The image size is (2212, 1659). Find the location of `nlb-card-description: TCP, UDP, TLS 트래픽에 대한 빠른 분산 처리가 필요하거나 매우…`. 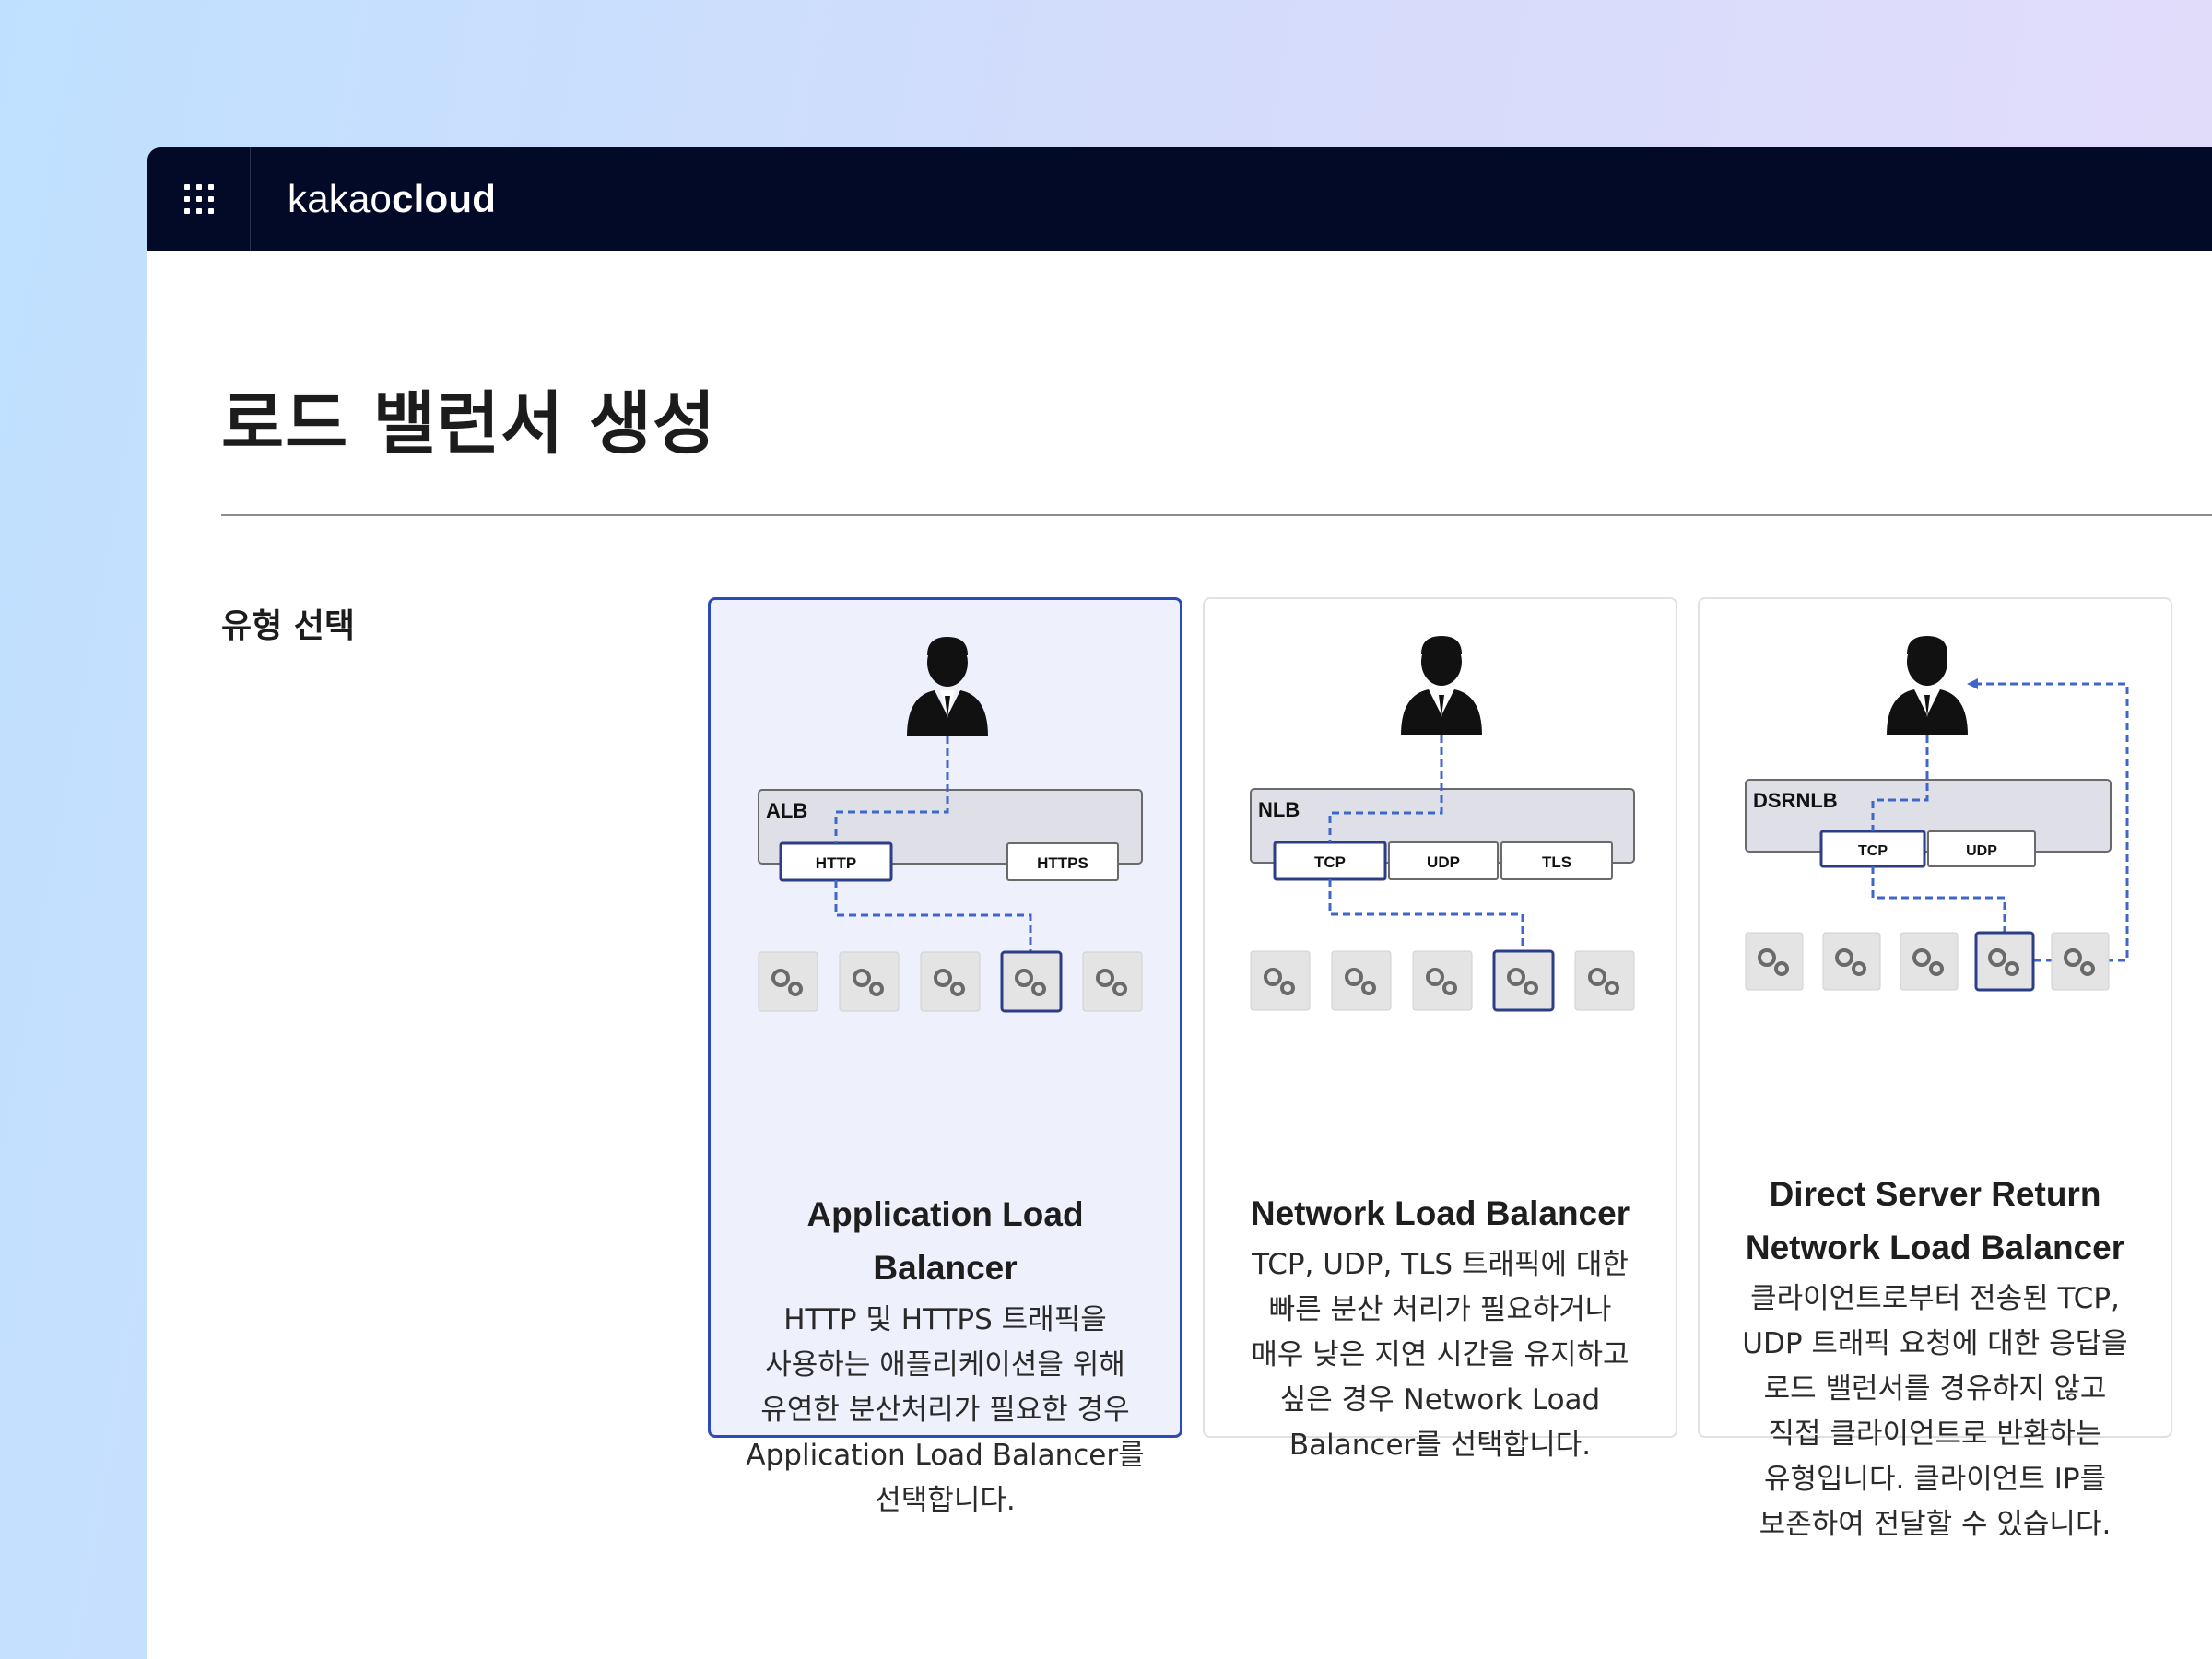

nlb-card-description: TCP, UDP, TLS 트래픽에 대한 빠른 분산 처리가 필요하거나 매우… is located at coordinates (1440, 1355).